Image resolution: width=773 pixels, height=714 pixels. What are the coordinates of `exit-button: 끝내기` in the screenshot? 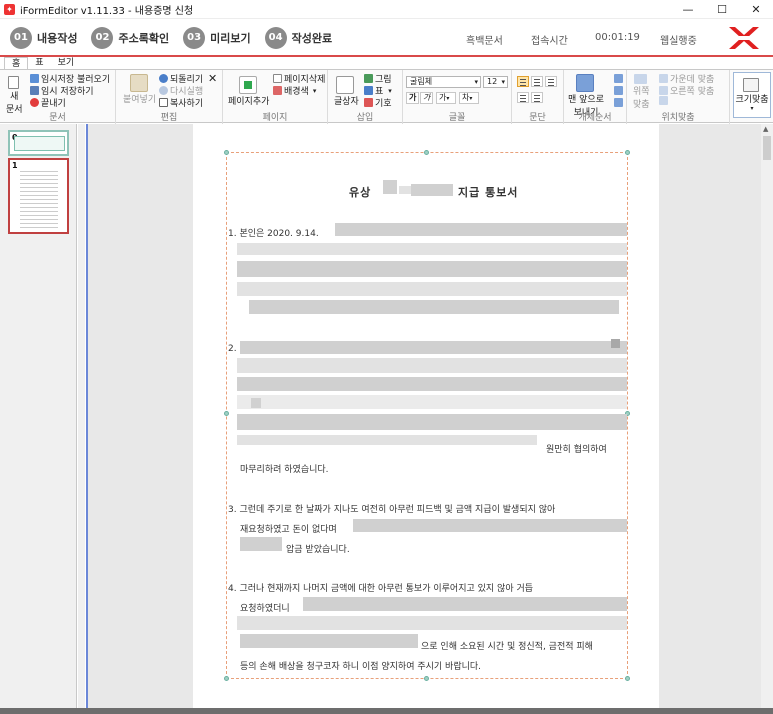 It's located at (48, 102).